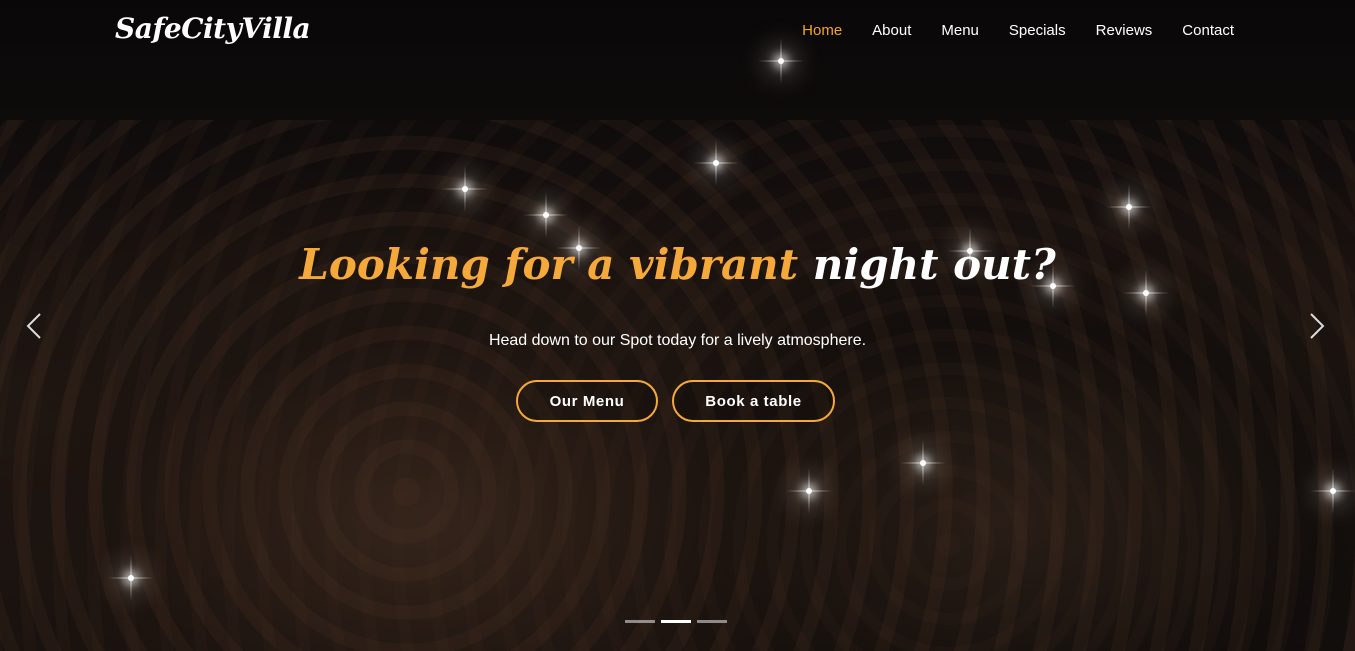  I want to click on hero-headline: Looking for a vibrant night out?, so click(677, 264).